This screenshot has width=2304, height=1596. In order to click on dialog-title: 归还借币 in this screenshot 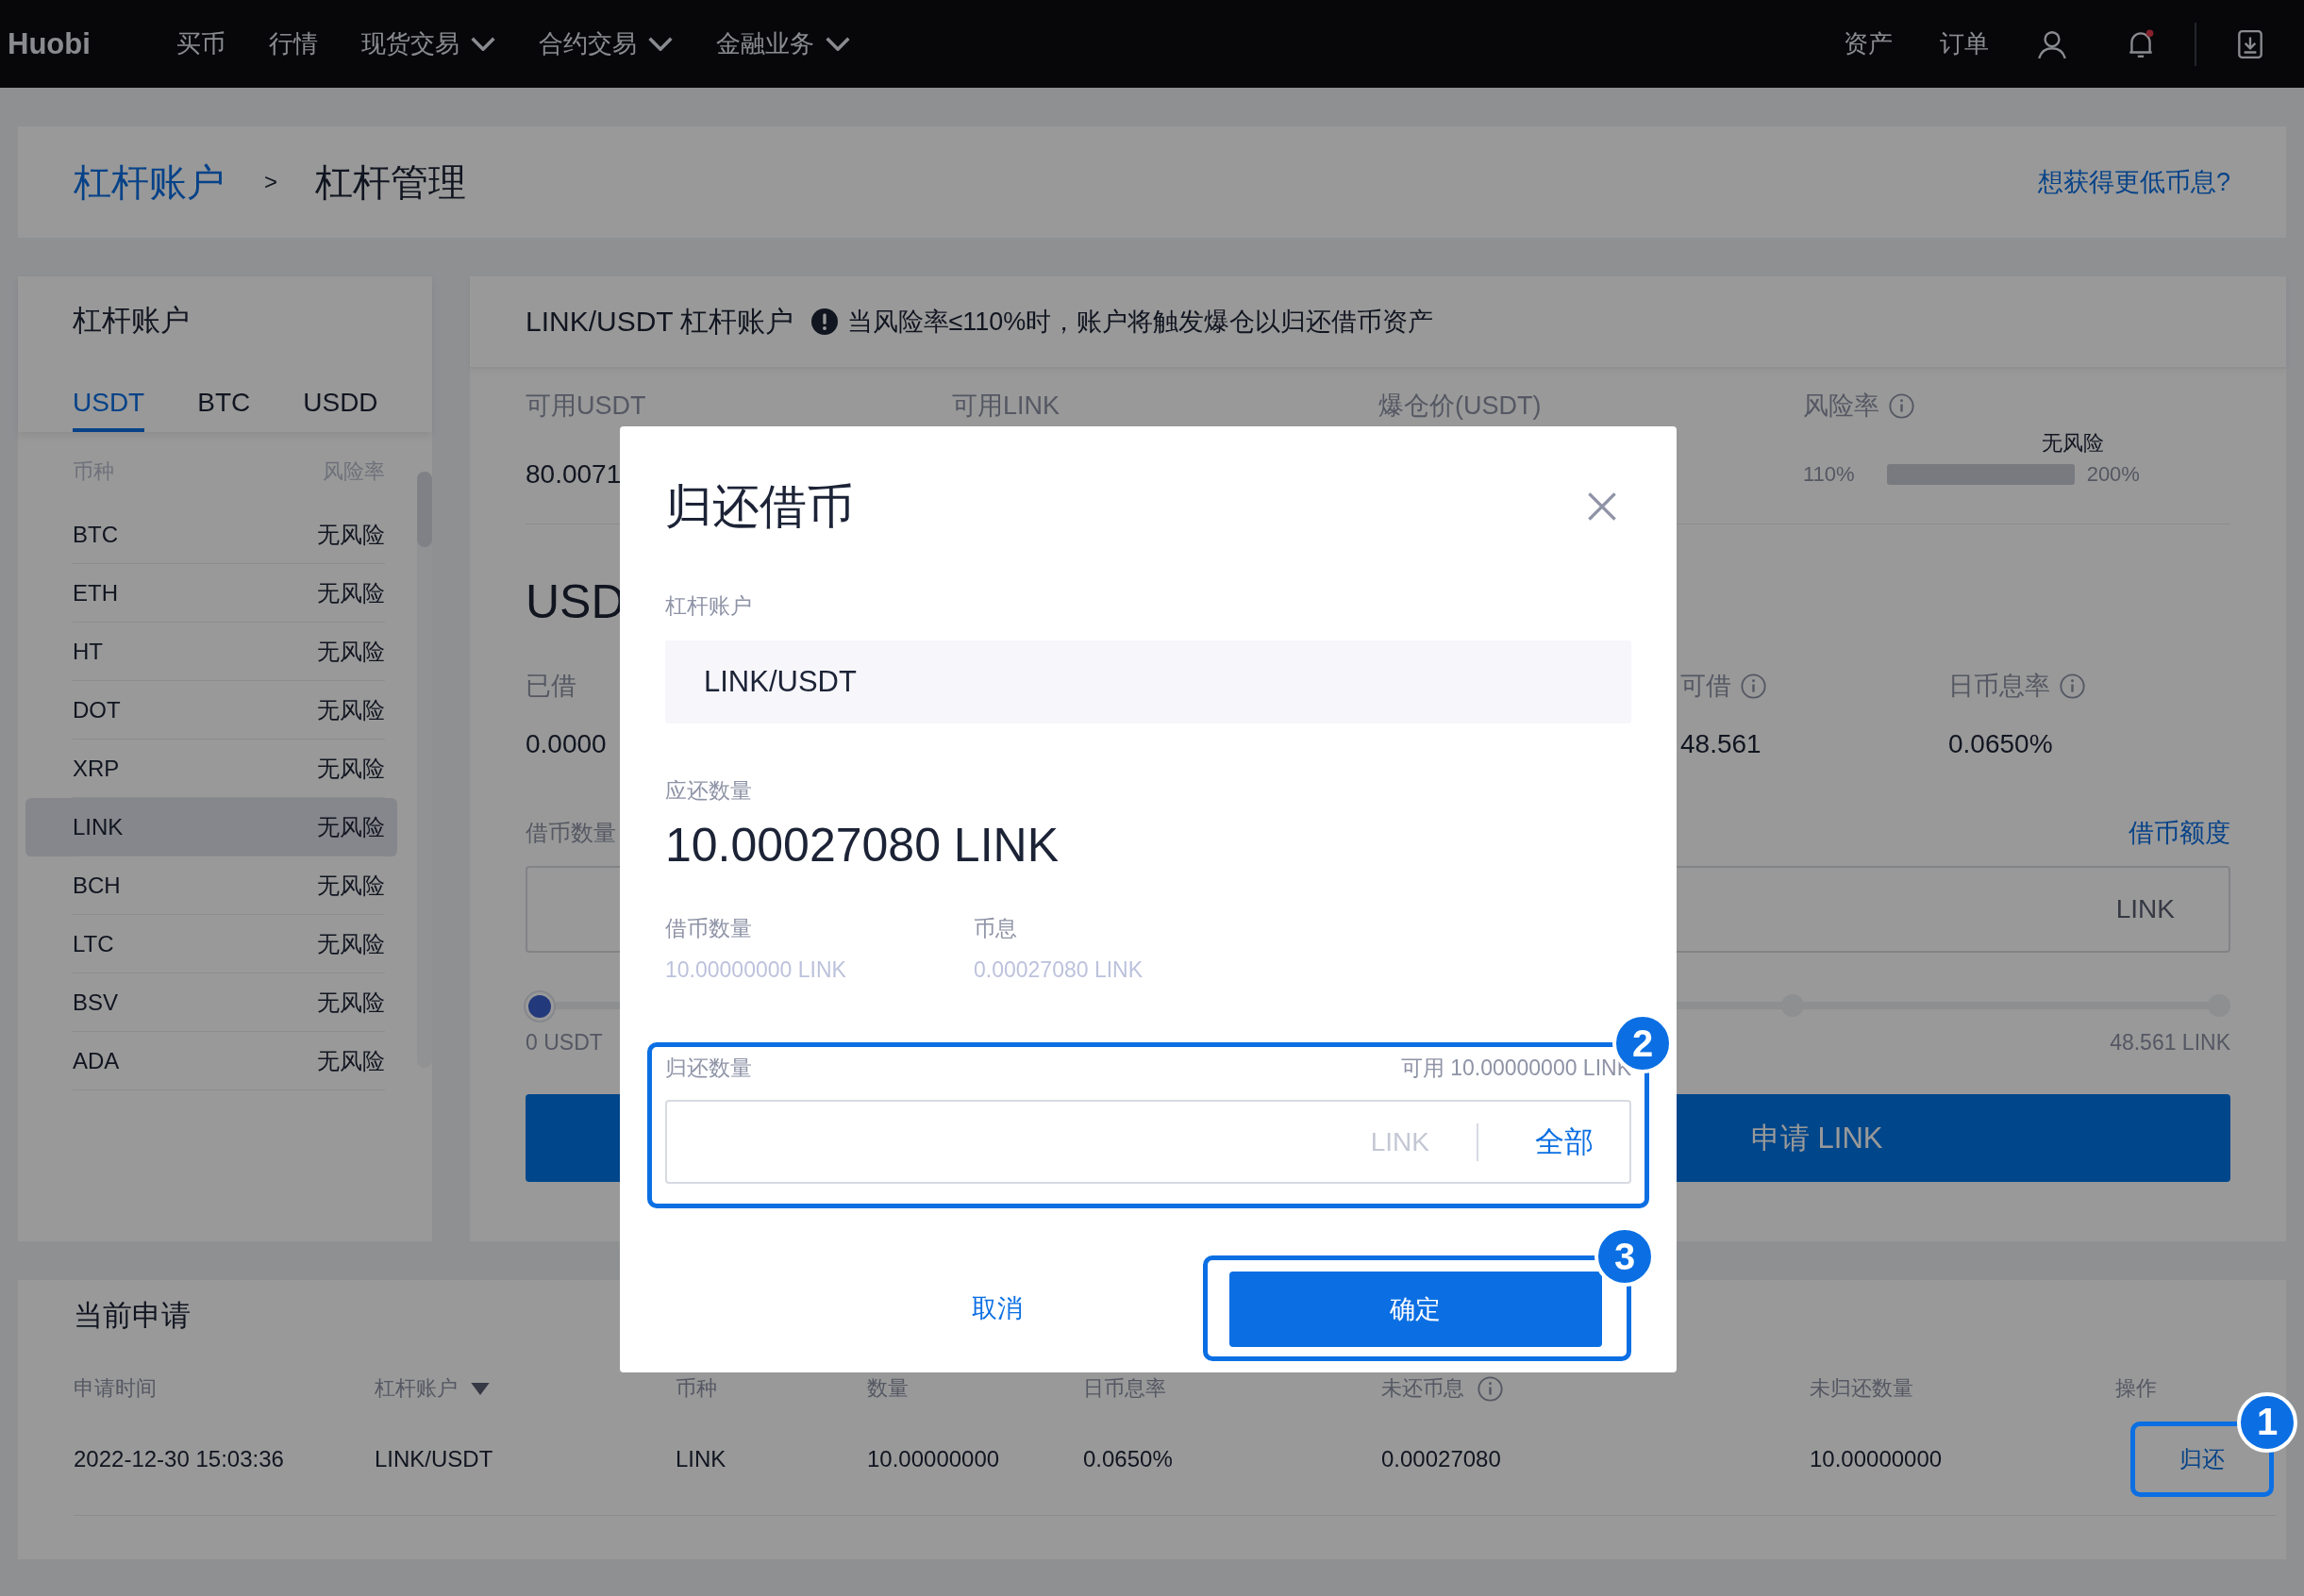, I will do `click(759, 507)`.